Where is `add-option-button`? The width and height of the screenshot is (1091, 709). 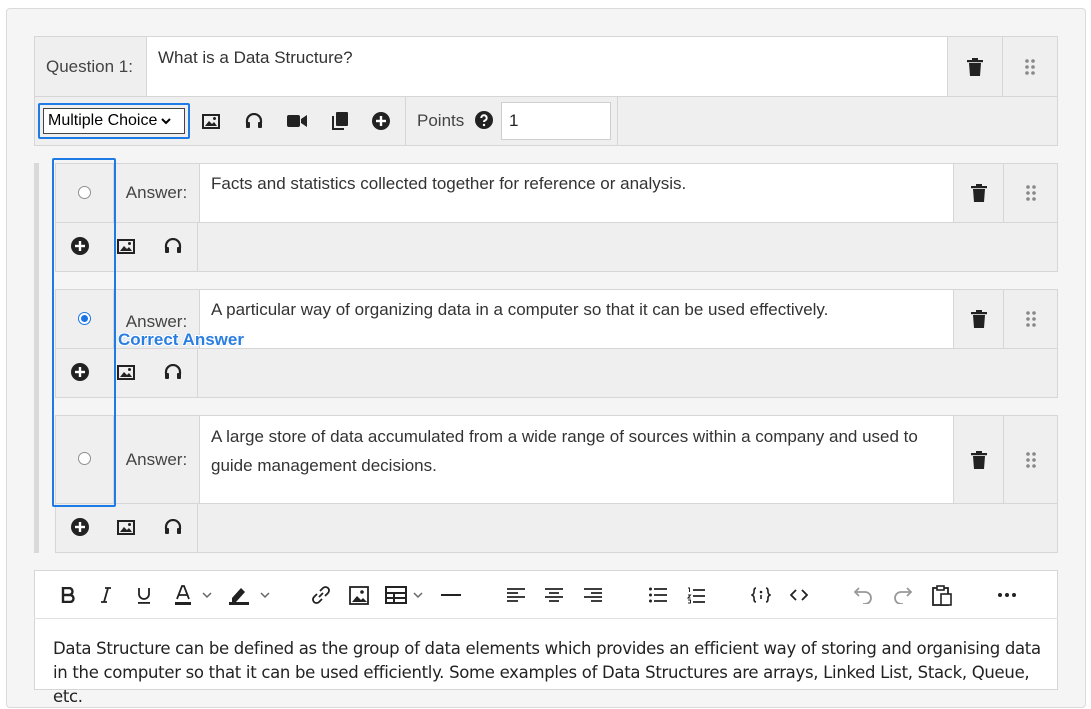
add-option-button is located at coordinates (381, 121).